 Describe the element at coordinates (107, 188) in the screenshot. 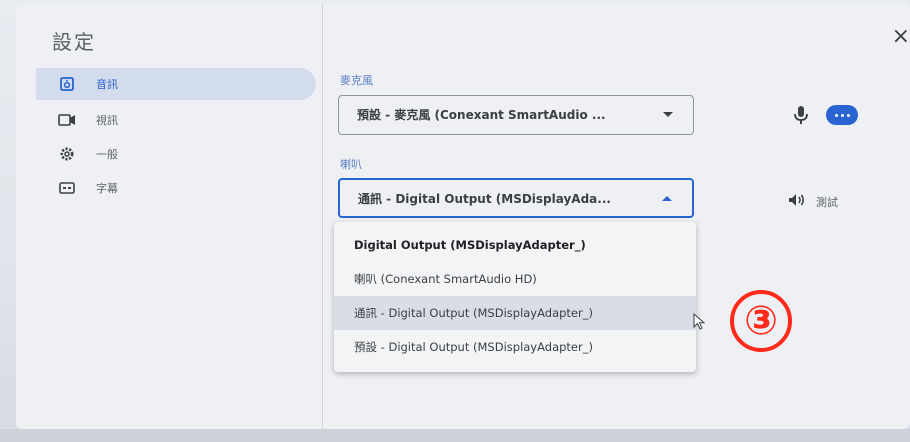

I see `sidebar-item-label: 字幕` at that location.